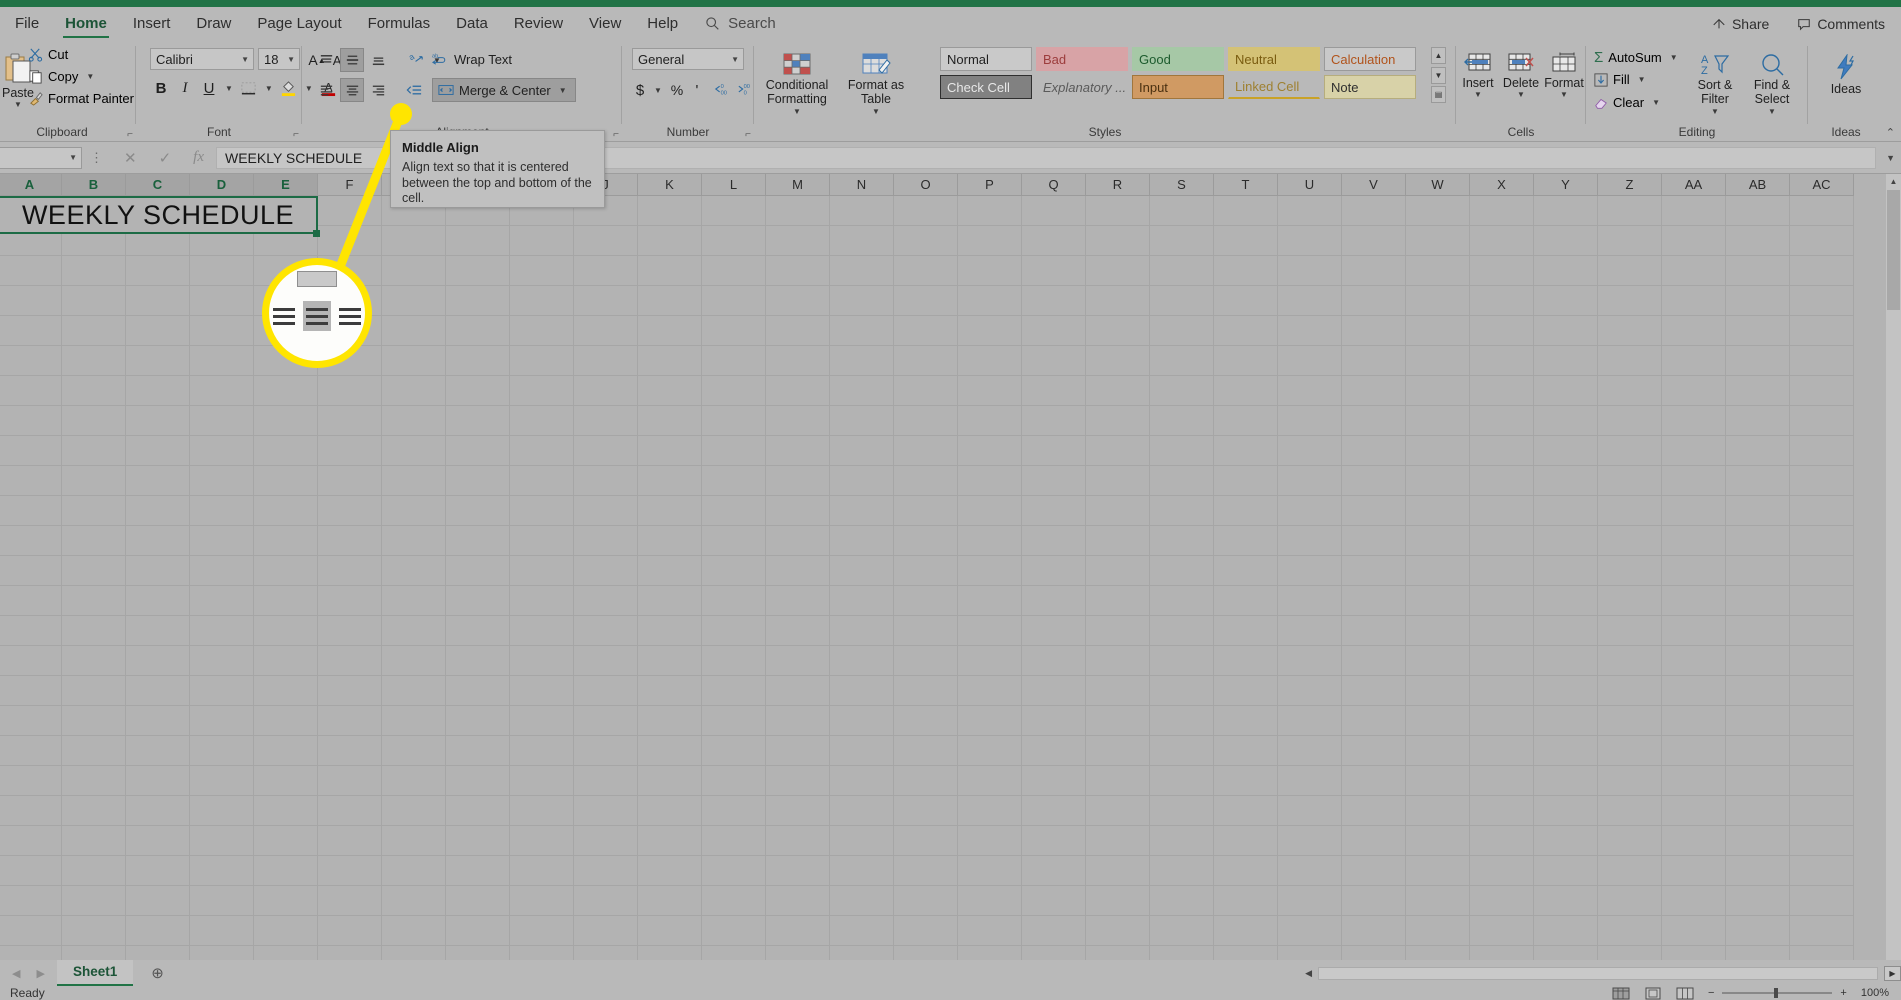 This screenshot has width=1901, height=1000. Describe the element at coordinates (1118, 721) in the screenshot. I see `grid-cell-R18` at that location.